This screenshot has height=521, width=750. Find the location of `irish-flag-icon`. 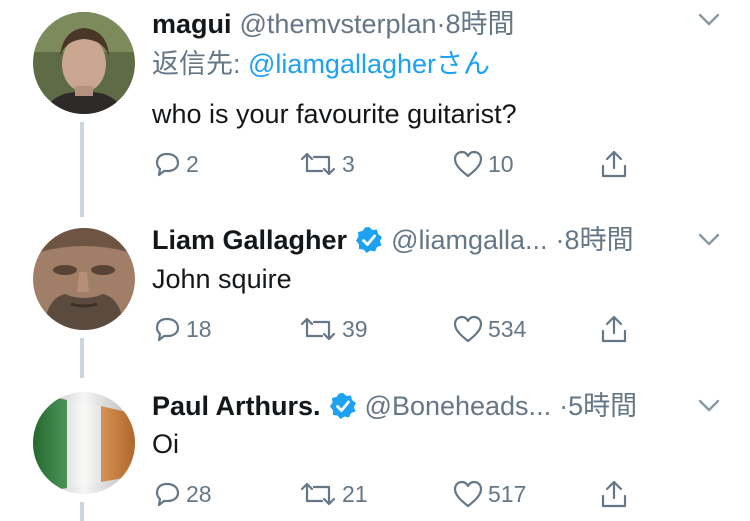

irish-flag-icon is located at coordinates (84, 443).